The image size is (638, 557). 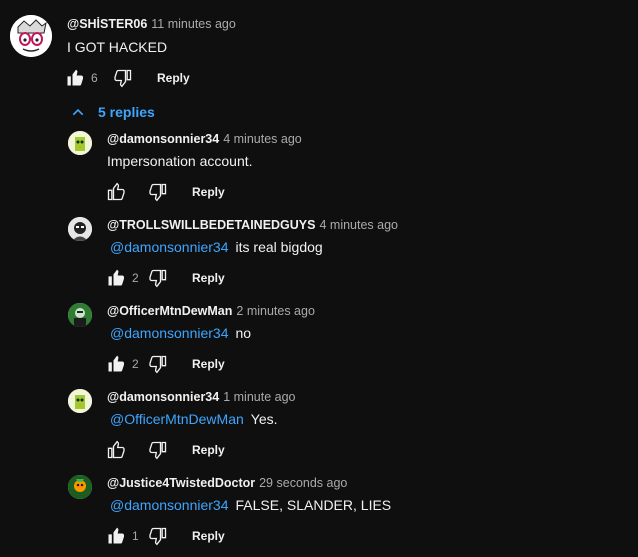 What do you see at coordinates (117, 47) in the screenshot?
I see `comment-text: I GOT HACKED` at bounding box center [117, 47].